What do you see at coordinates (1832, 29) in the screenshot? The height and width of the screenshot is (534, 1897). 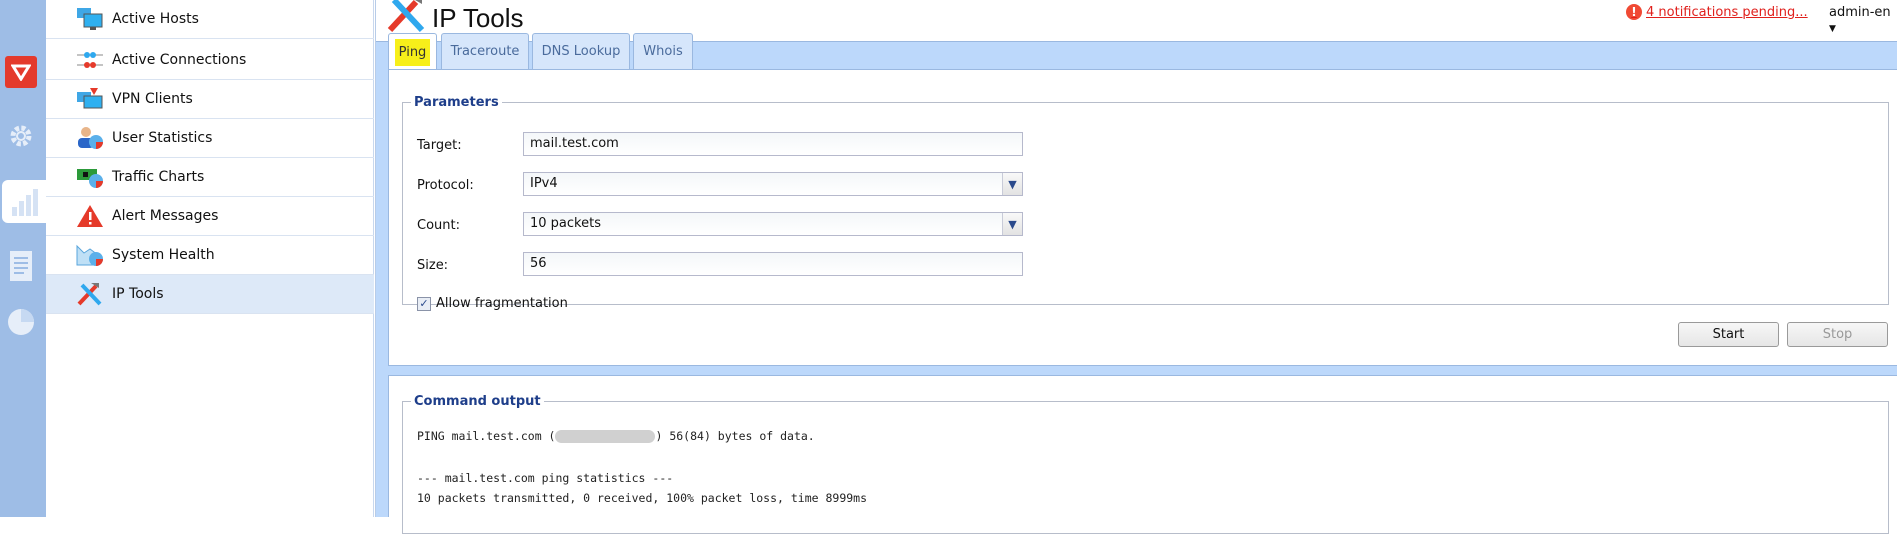 I see `caret-down-icon: ▼` at bounding box center [1832, 29].